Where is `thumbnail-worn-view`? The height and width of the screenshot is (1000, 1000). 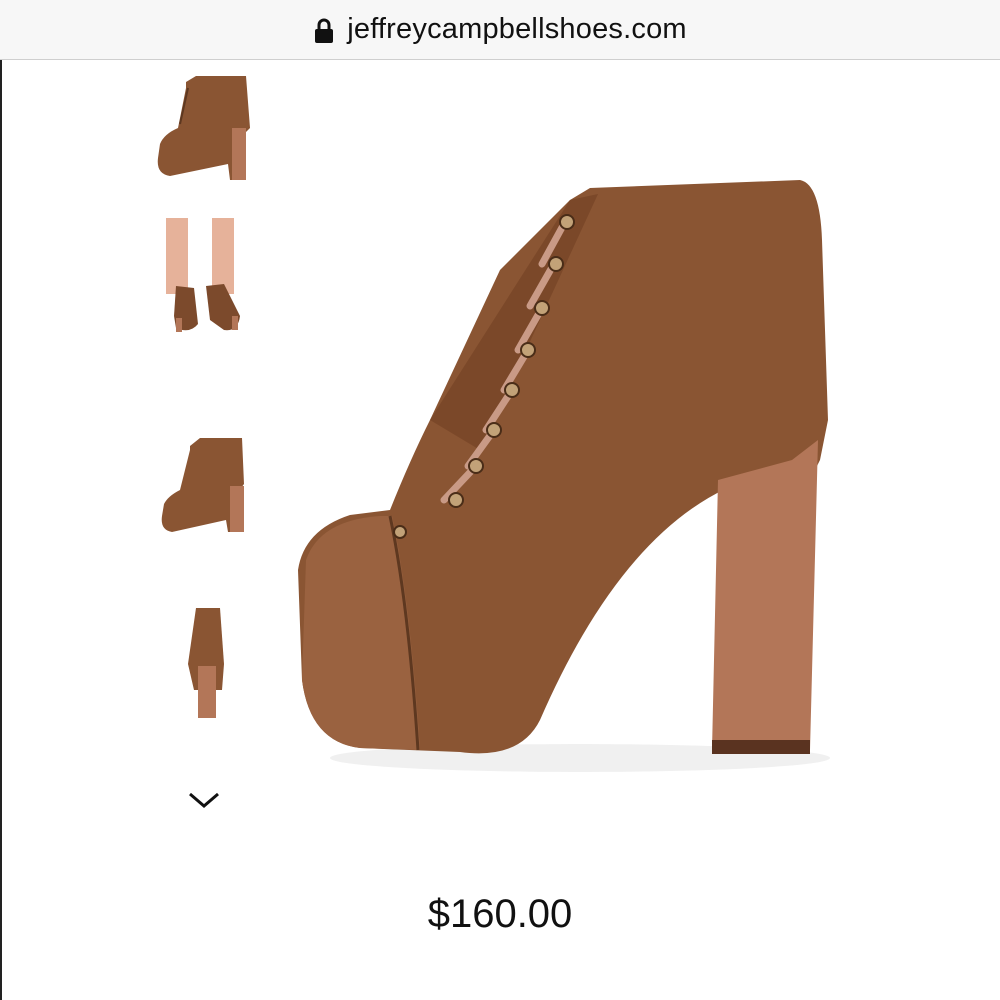 thumbnail-worn-view is located at coordinates (205, 276).